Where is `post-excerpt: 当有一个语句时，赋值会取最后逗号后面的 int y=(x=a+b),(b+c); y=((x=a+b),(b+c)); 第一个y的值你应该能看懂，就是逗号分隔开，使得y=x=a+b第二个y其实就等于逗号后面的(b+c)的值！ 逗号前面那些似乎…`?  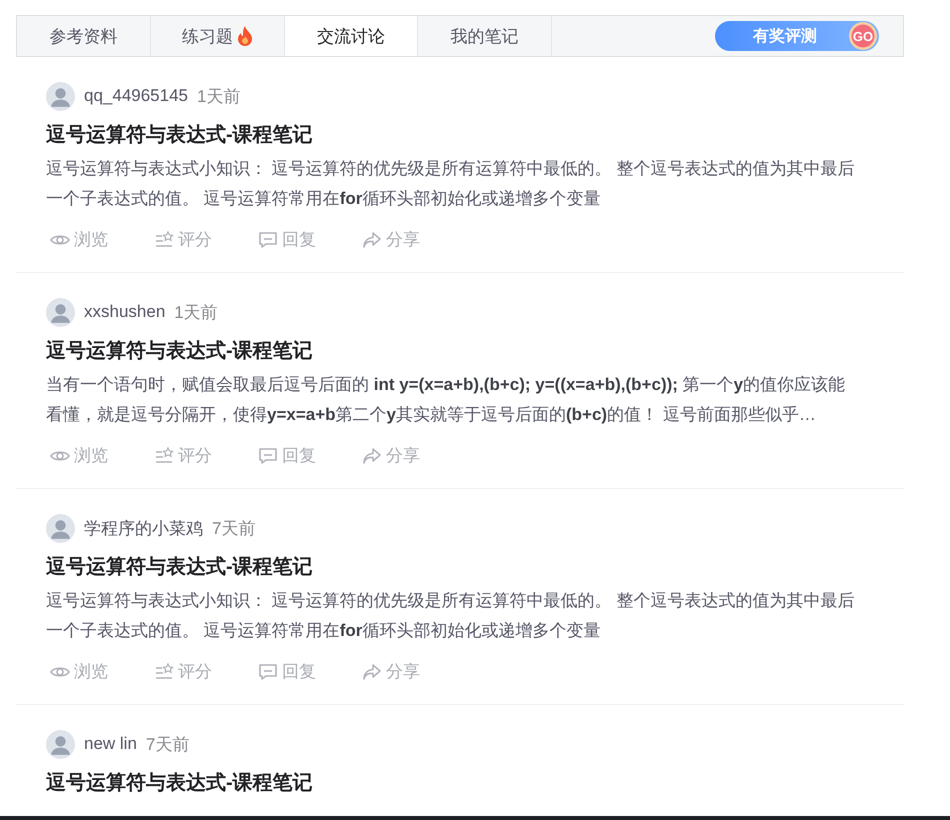
post-excerpt: 当有一个语句时，赋值会取最后逗号后面的 int y=(x=a+b),(b+c); y=((x=a+b),(b+c)); 第一个y的值你应该能看懂，就是逗号分隔开，使得y=x=a+b第二个y其实就等于逗号后面的(b+c)的值！ 逗号前面那些似乎… is located at coordinates (446, 400).